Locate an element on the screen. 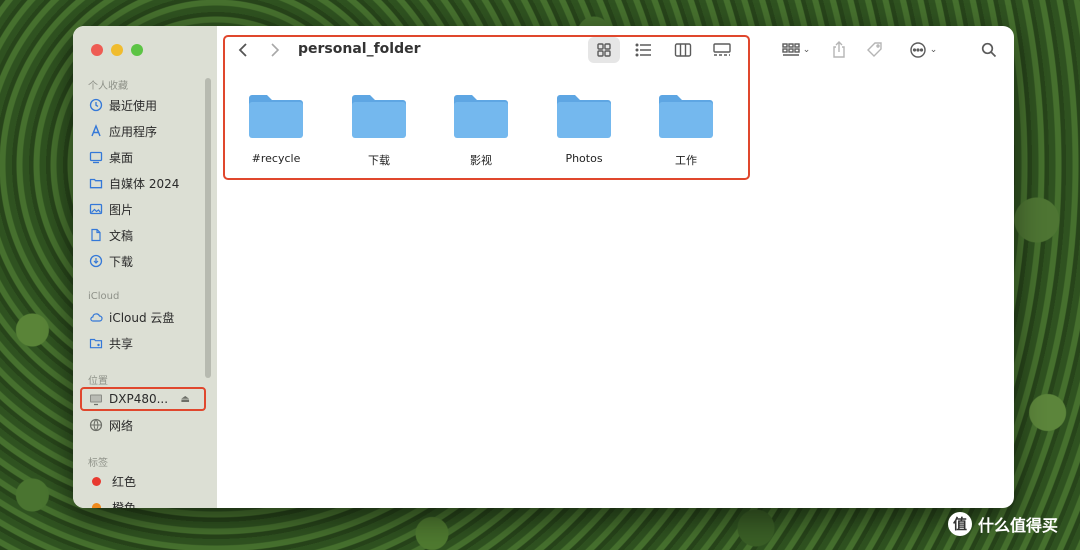 The height and width of the screenshot is (550, 1080). monitor-icon is located at coordinates (96, 399).